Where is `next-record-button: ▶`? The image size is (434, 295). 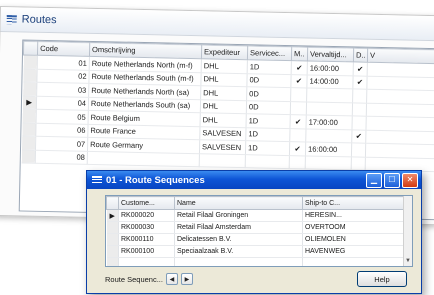 next-record-button: ▶ is located at coordinates (186, 279).